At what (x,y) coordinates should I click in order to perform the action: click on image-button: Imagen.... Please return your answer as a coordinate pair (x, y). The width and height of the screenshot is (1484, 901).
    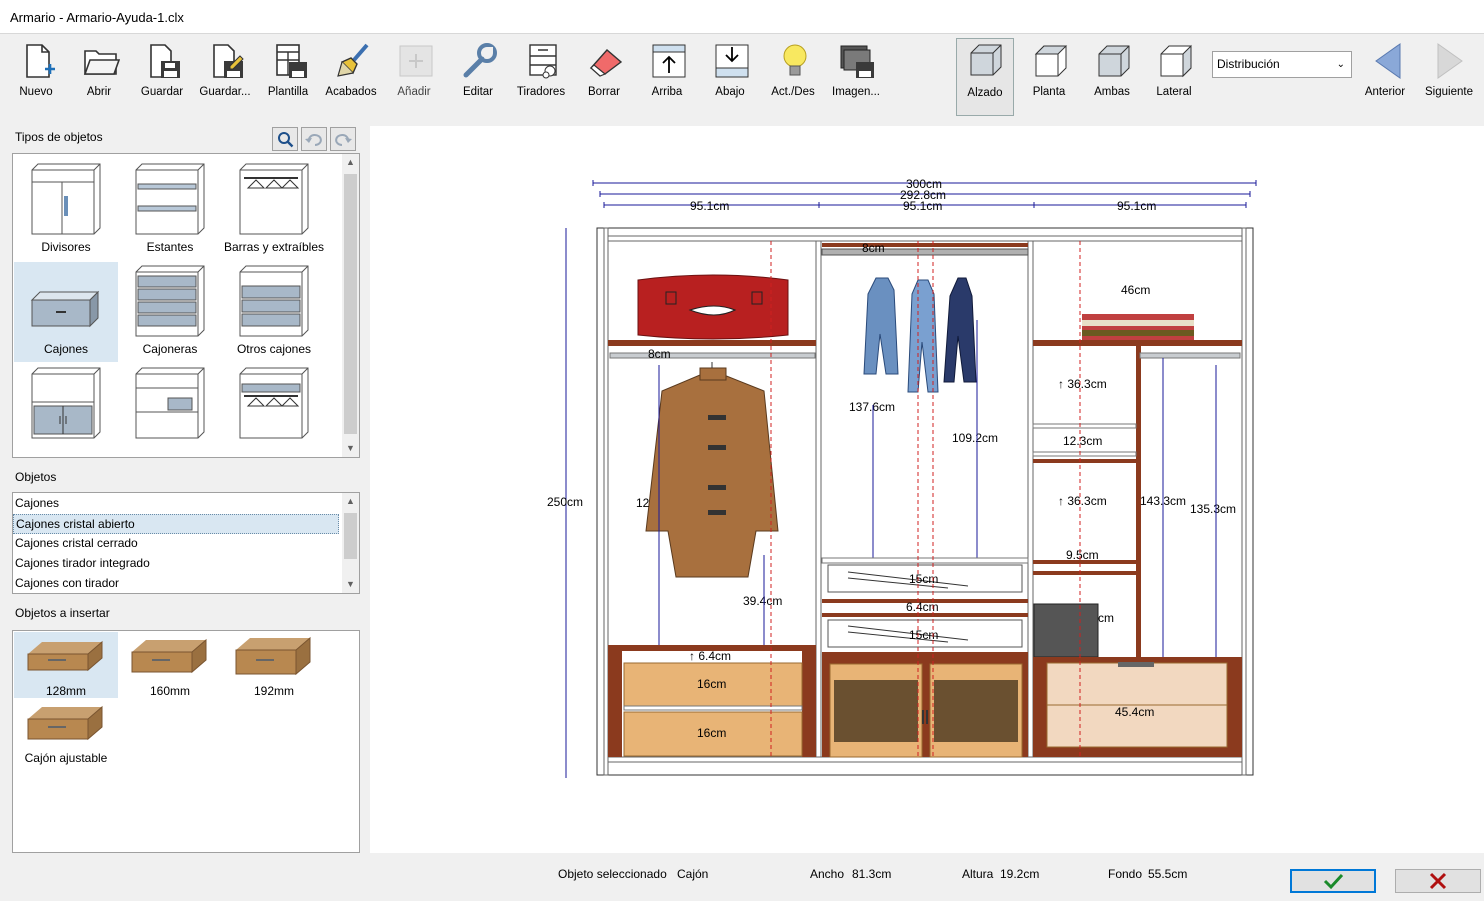
    Looking at the image, I should click on (856, 73).